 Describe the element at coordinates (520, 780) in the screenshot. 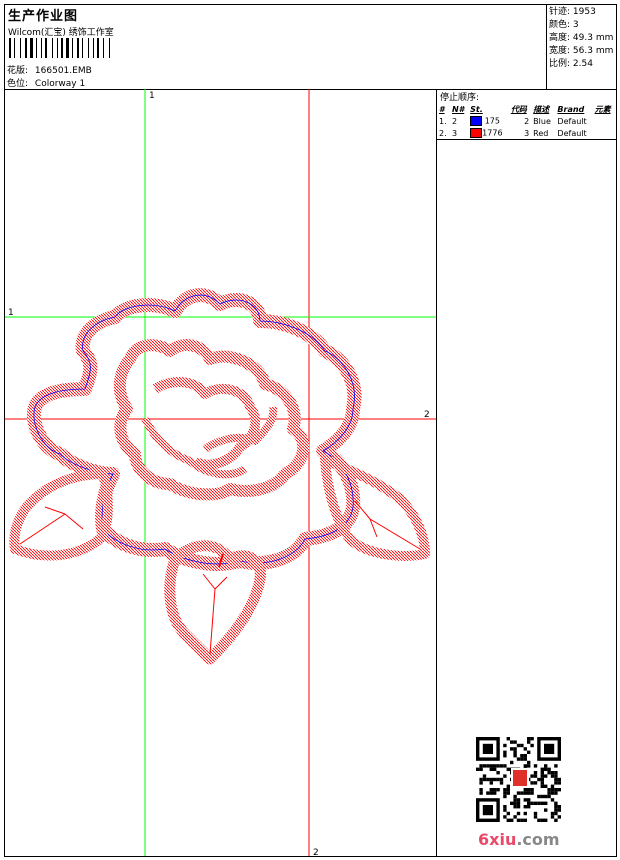

I see `qr-code` at that location.